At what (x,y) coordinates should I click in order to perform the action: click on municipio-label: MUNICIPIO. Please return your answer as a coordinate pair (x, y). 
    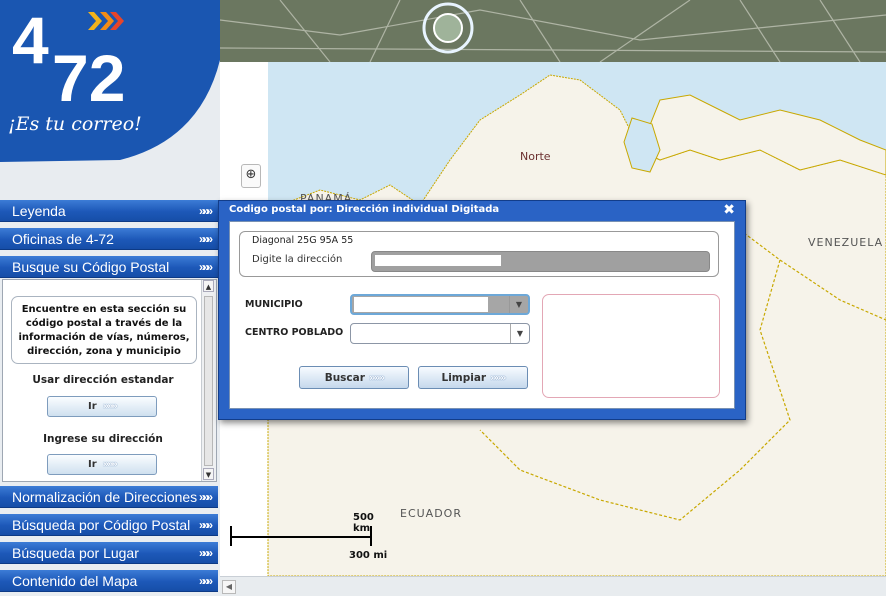
    Looking at the image, I should click on (274, 304).